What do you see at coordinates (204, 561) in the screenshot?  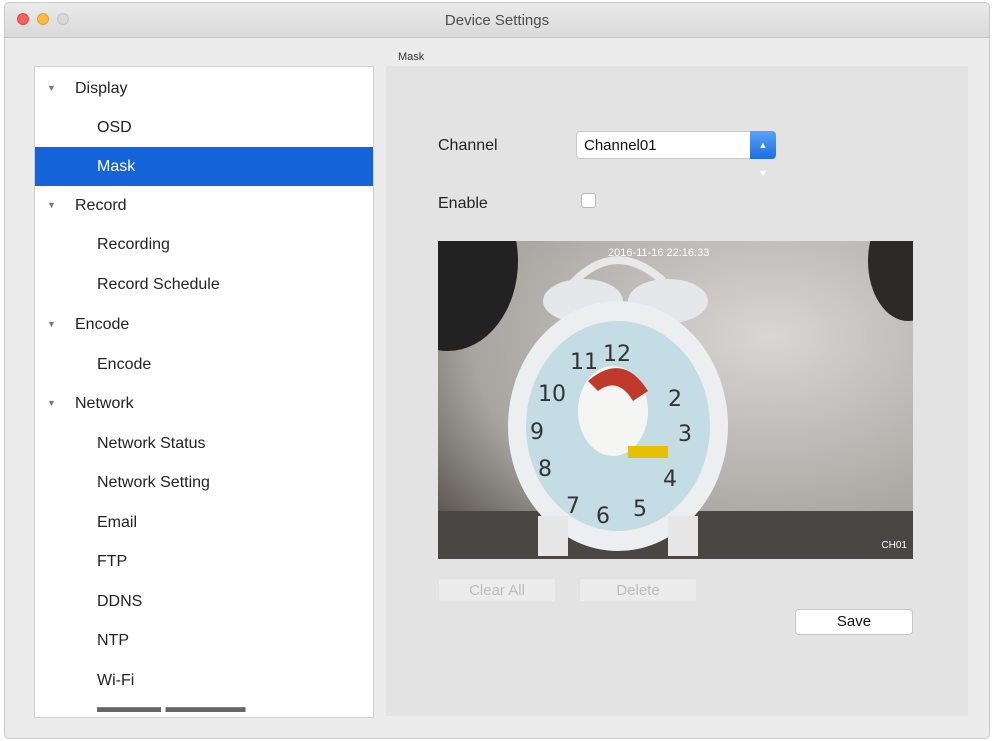 I see `tree-item-ftp: FTP` at bounding box center [204, 561].